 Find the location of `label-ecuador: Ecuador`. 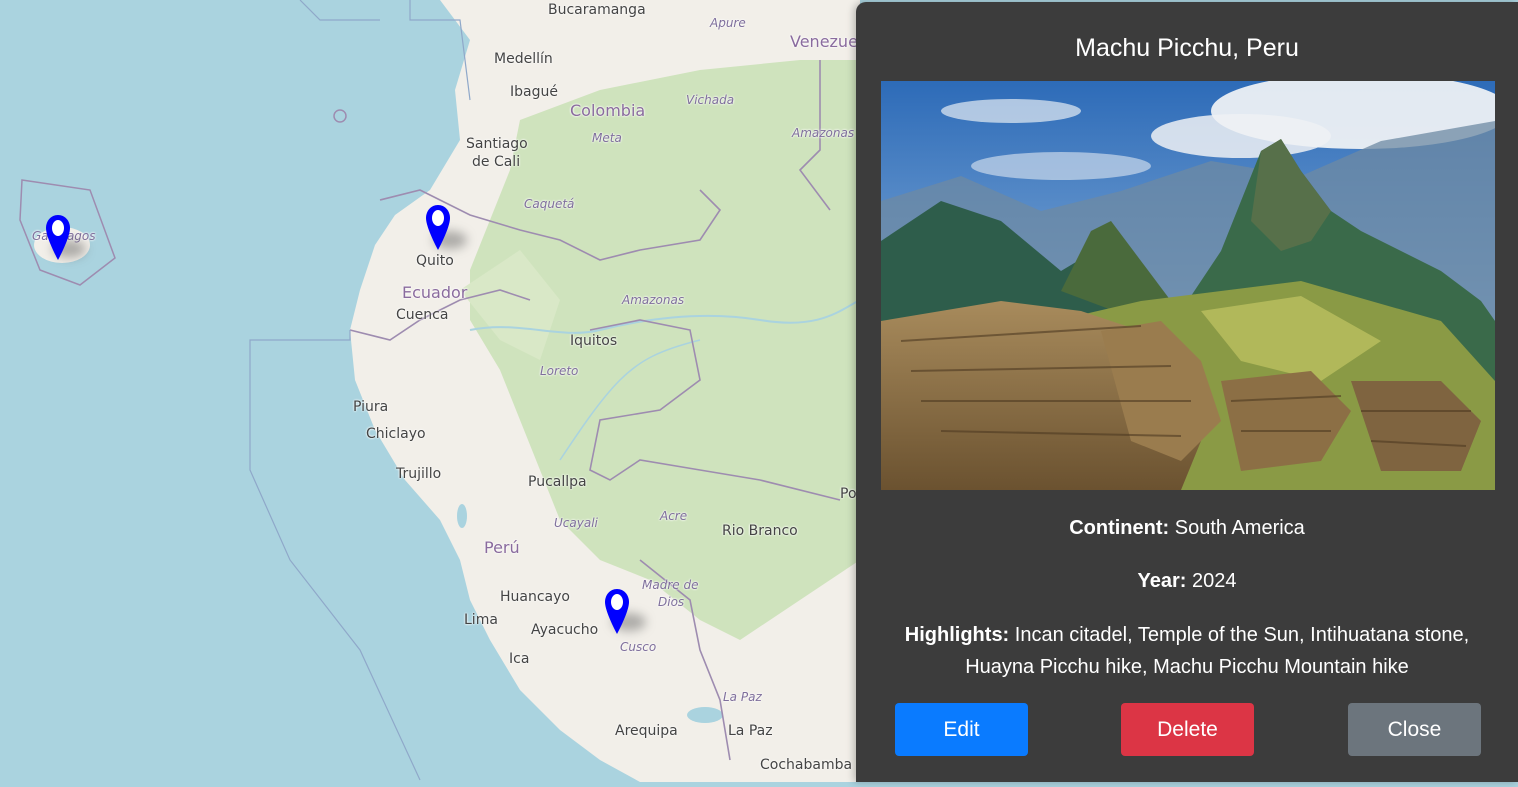

label-ecuador: Ecuador is located at coordinates (435, 292).